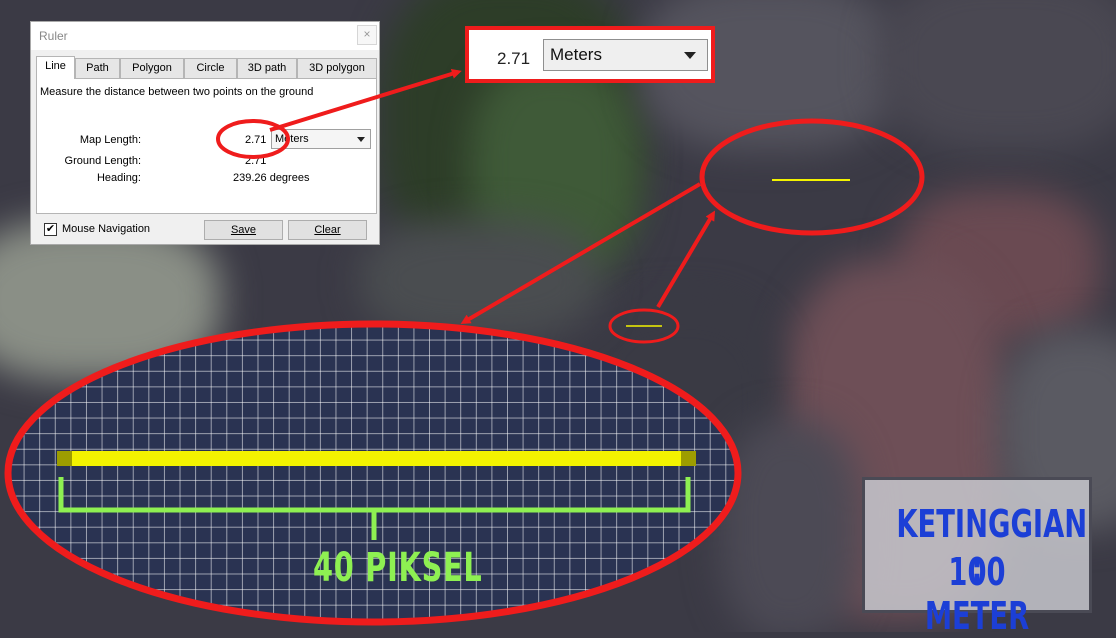 This screenshot has width=1116, height=638. What do you see at coordinates (686, 259) in the screenshot?
I see `arrow-to-medium-ellipse` at bounding box center [686, 259].